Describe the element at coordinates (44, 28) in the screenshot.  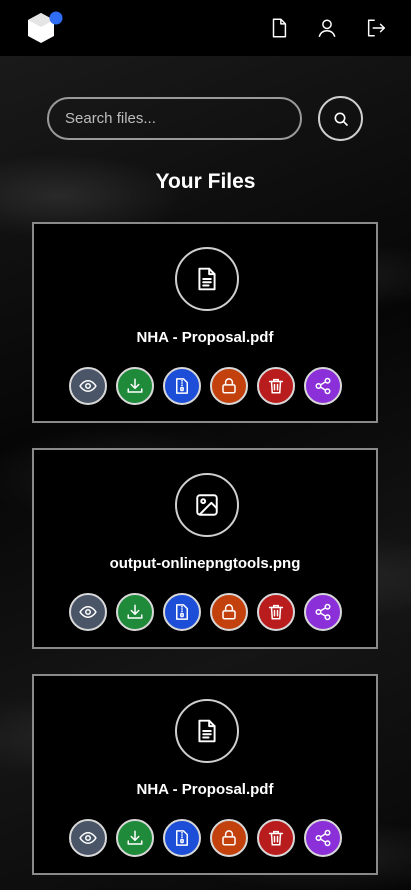
I see `app-logo` at that location.